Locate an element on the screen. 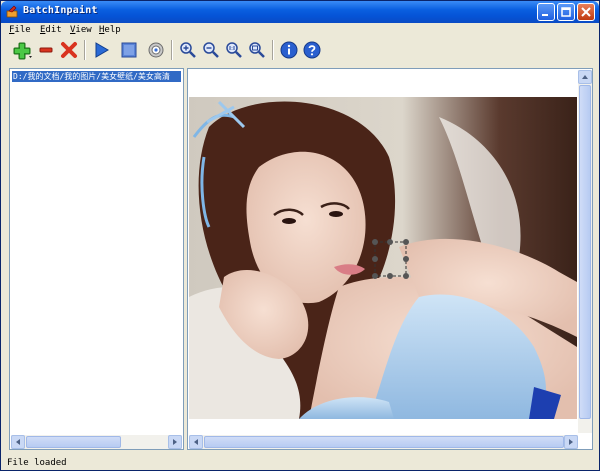  zoom-actual-button is located at coordinates (234, 50).